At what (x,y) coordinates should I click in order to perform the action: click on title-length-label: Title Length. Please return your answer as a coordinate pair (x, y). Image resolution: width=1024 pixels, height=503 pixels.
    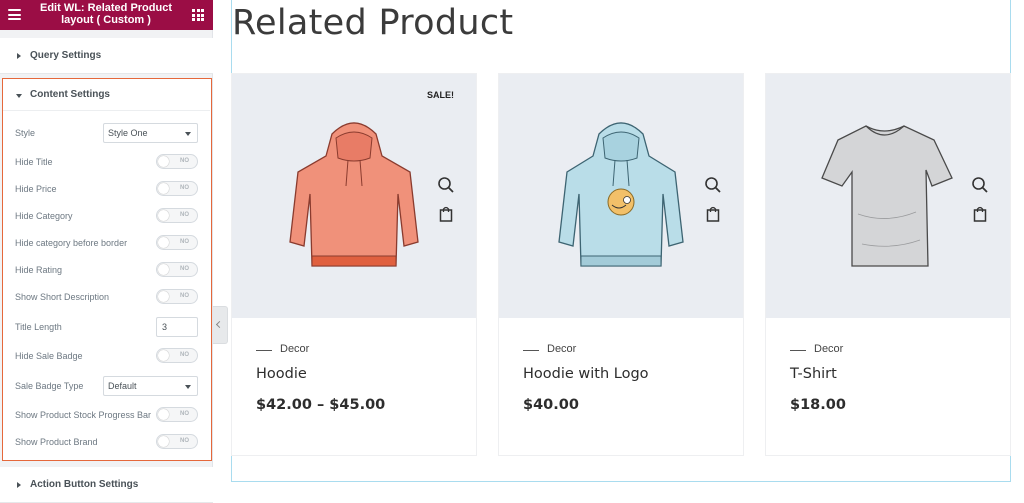
    Looking at the image, I should click on (38, 327).